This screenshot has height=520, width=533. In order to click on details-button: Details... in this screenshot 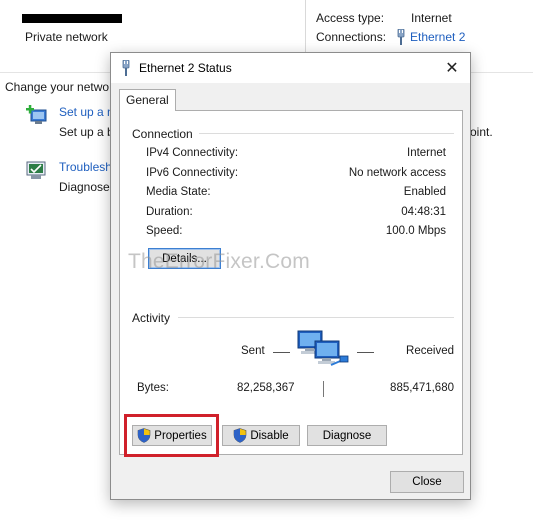, I will do `click(184, 258)`.